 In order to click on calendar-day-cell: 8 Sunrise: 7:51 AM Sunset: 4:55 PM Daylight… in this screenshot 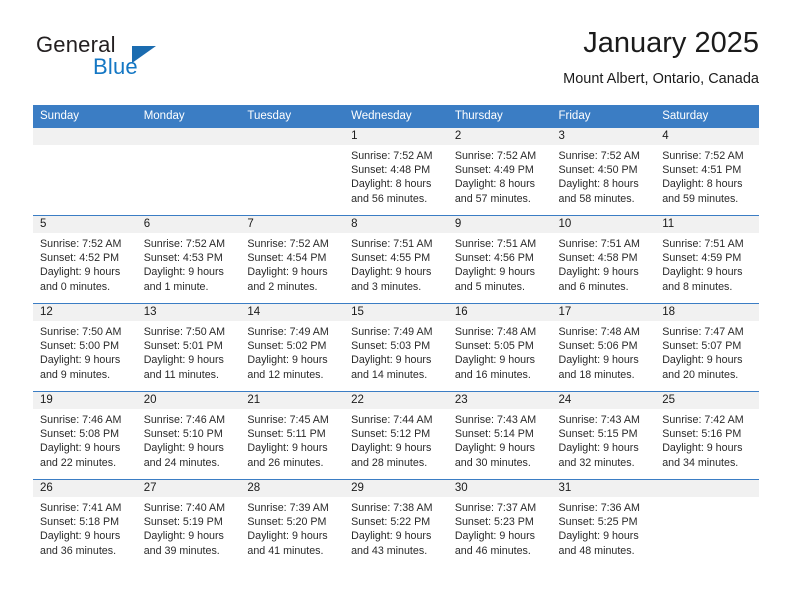, I will do `click(396, 259)`.